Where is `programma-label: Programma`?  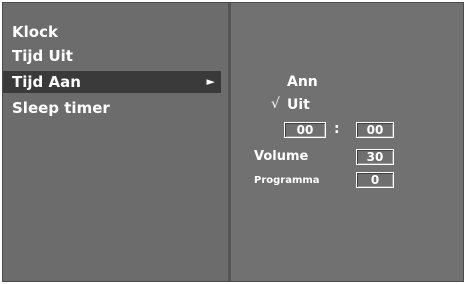 programma-label: Programma is located at coordinates (287, 180).